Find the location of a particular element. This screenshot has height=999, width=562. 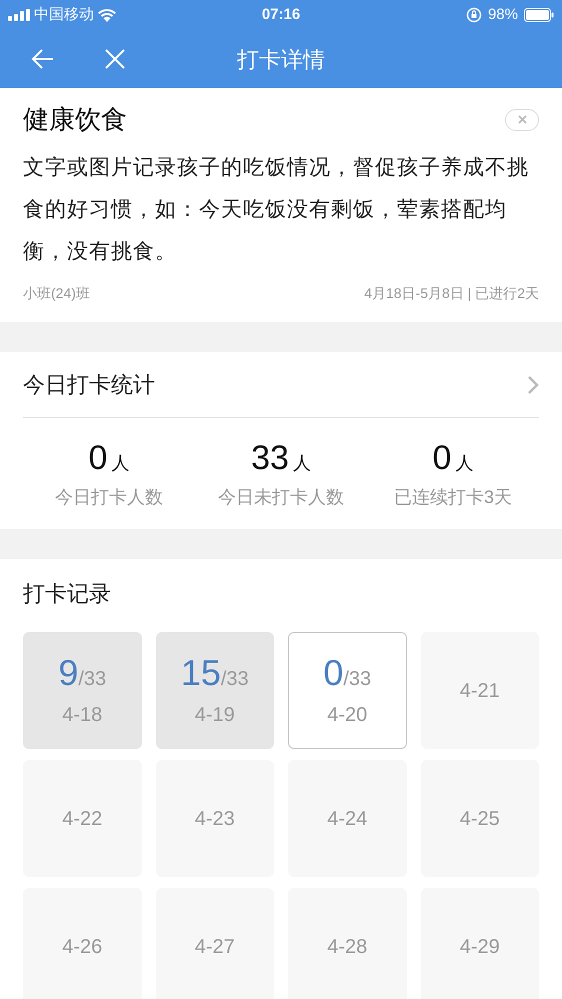

checkin-count: 15 is located at coordinates (200, 673).